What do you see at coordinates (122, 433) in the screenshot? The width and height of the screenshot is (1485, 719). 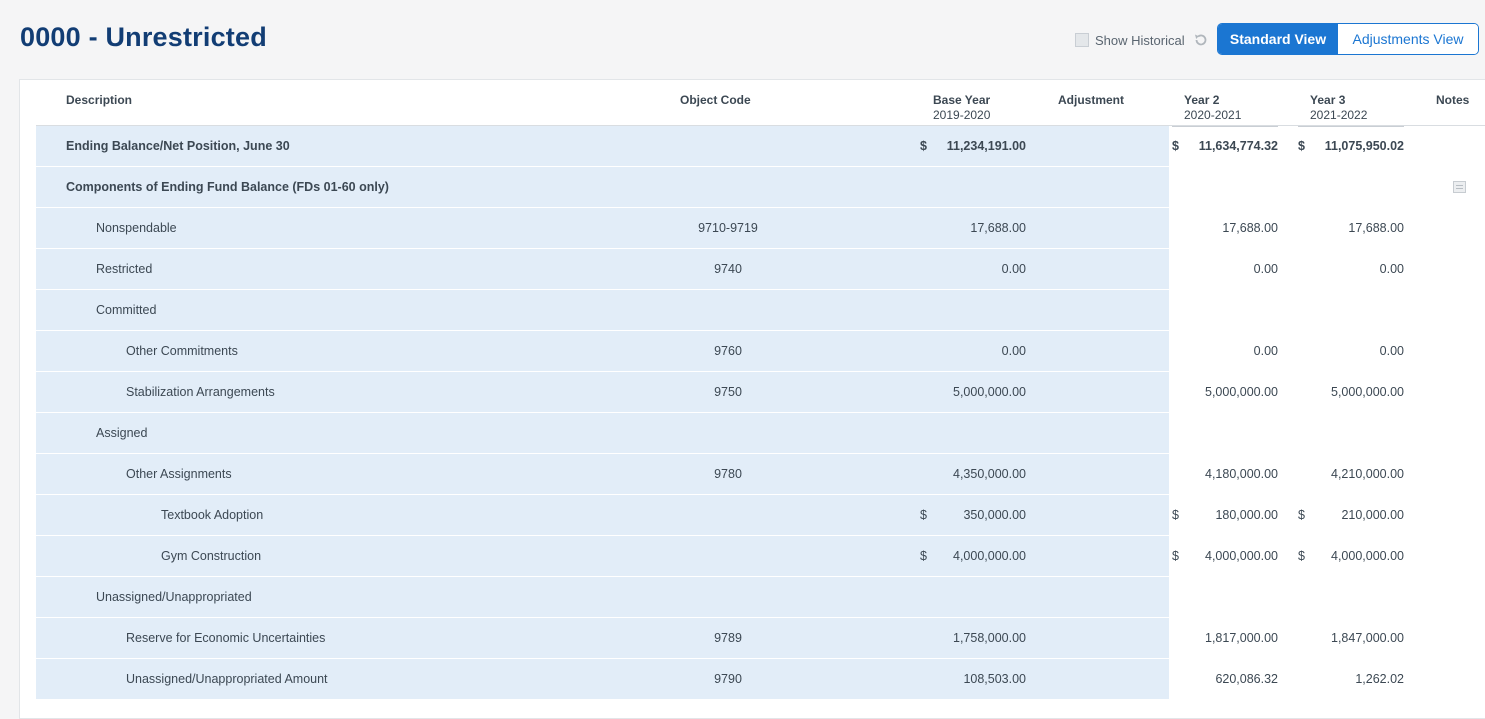 I see `row-description: Assigned` at bounding box center [122, 433].